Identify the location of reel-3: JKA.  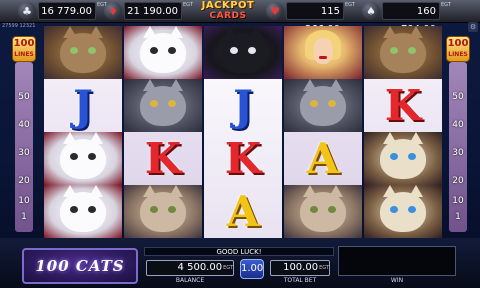
(243, 132).